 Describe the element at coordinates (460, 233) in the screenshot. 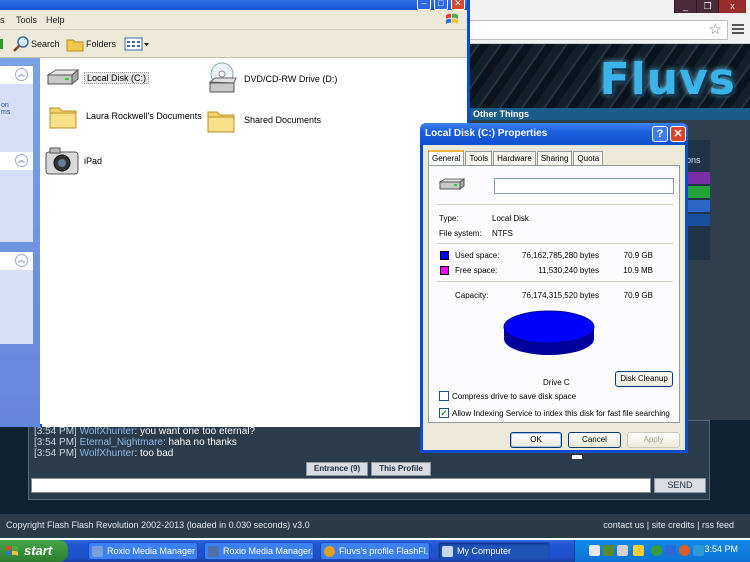

I see `file-system-label: File system:` at that location.